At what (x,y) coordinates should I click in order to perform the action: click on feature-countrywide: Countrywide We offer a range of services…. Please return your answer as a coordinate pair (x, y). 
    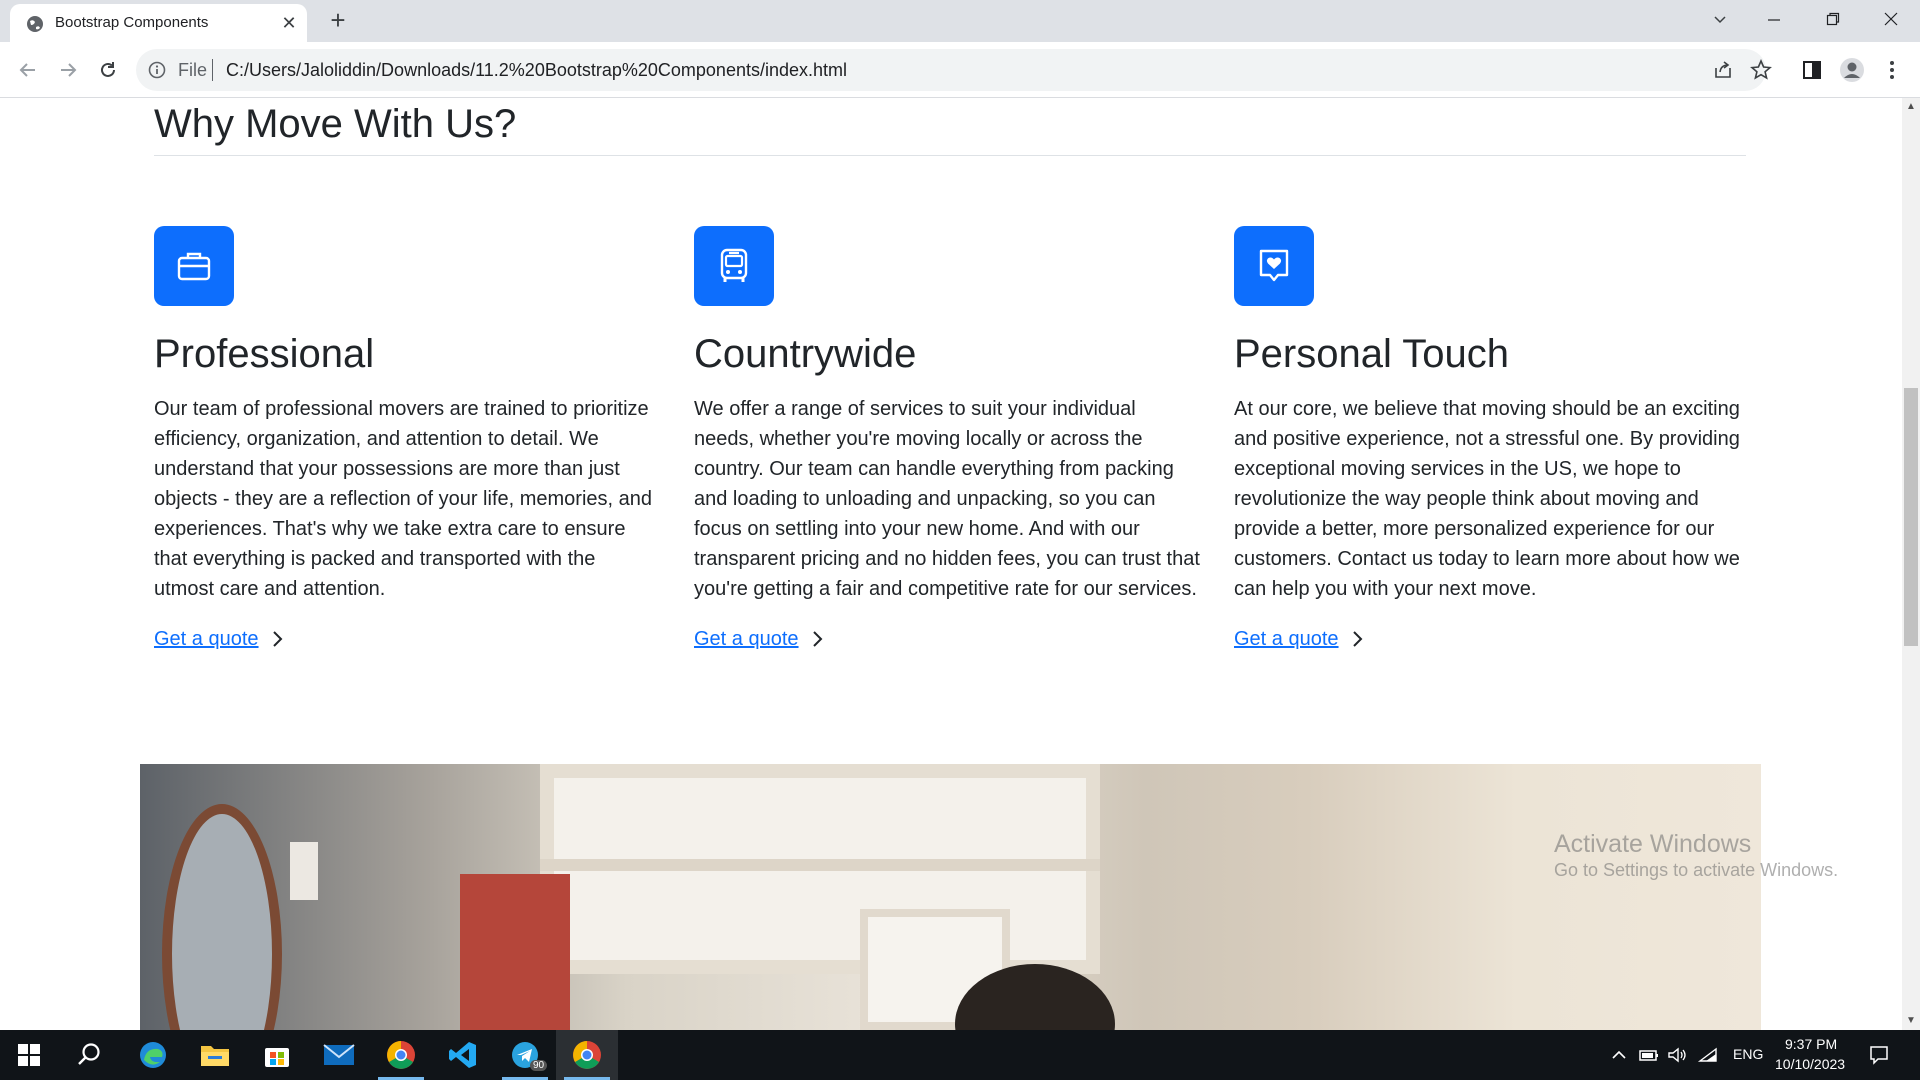
    Looking at the image, I should click on (947, 440).